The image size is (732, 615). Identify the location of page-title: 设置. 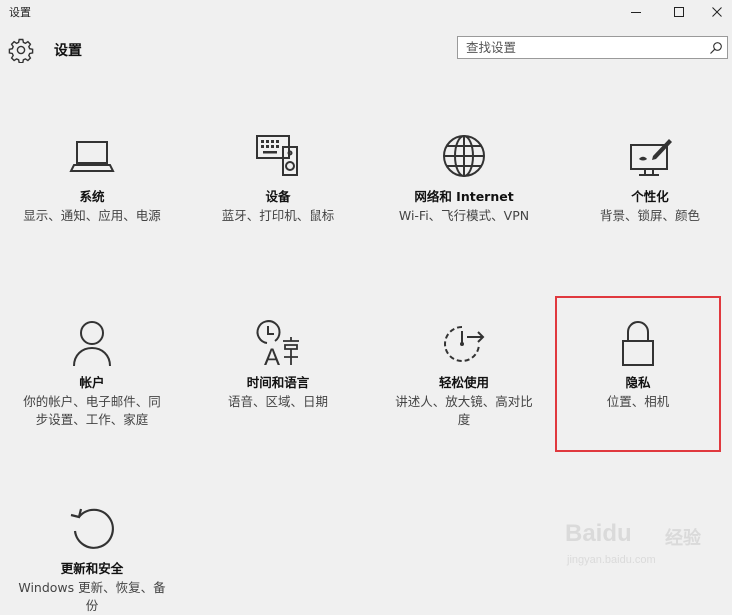
(68, 51).